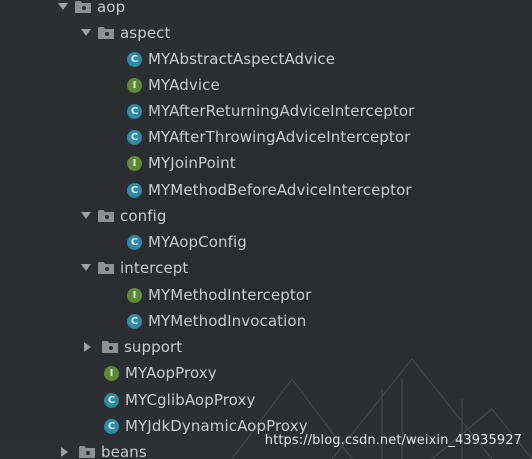 This screenshot has width=532, height=459. What do you see at coordinates (230, 295) in the screenshot?
I see `tree-node-label: MYMethodInterceptor` at bounding box center [230, 295].